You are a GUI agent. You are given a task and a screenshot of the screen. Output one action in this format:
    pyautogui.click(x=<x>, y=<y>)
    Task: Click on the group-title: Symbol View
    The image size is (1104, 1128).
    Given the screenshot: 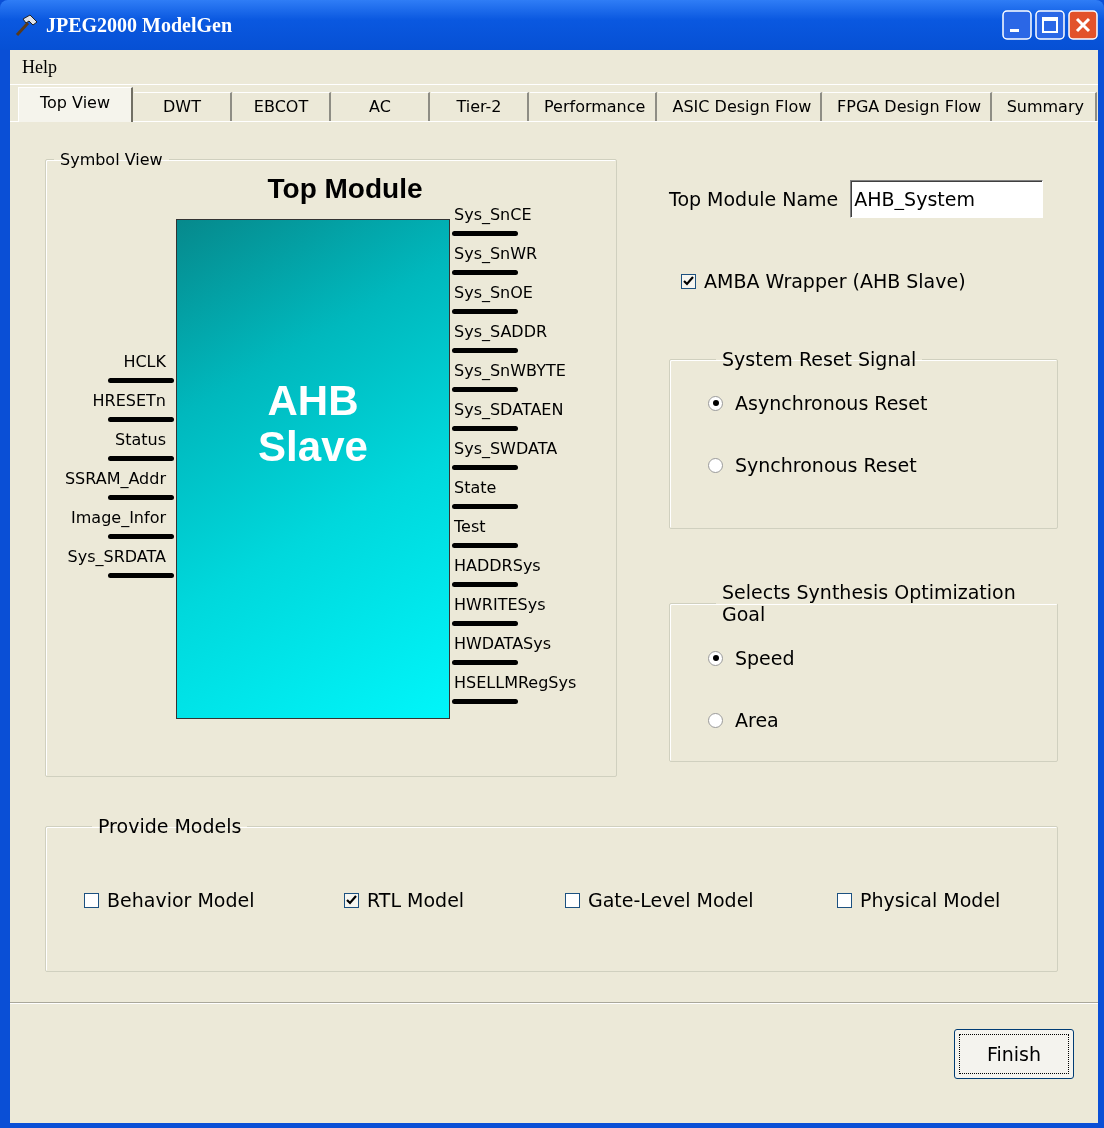 What is the action you would take?
    pyautogui.click(x=111, y=159)
    